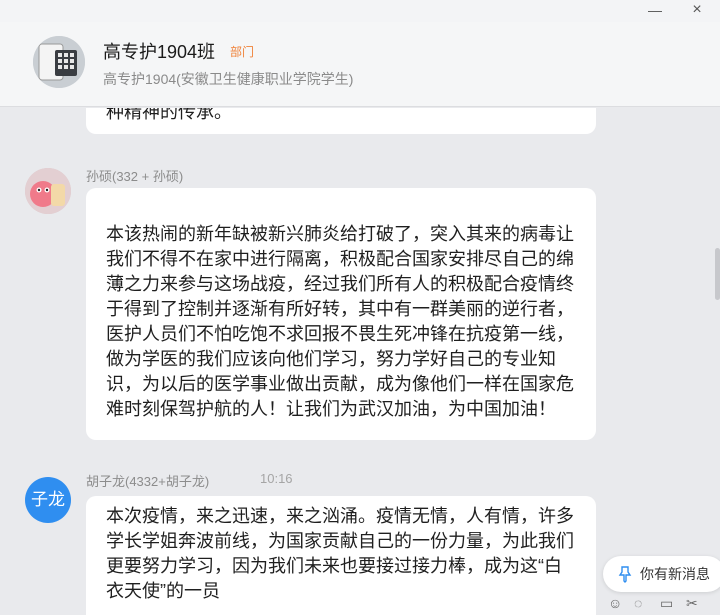  What do you see at coordinates (242, 52) in the screenshot?
I see `department-badge: 部门` at bounding box center [242, 52].